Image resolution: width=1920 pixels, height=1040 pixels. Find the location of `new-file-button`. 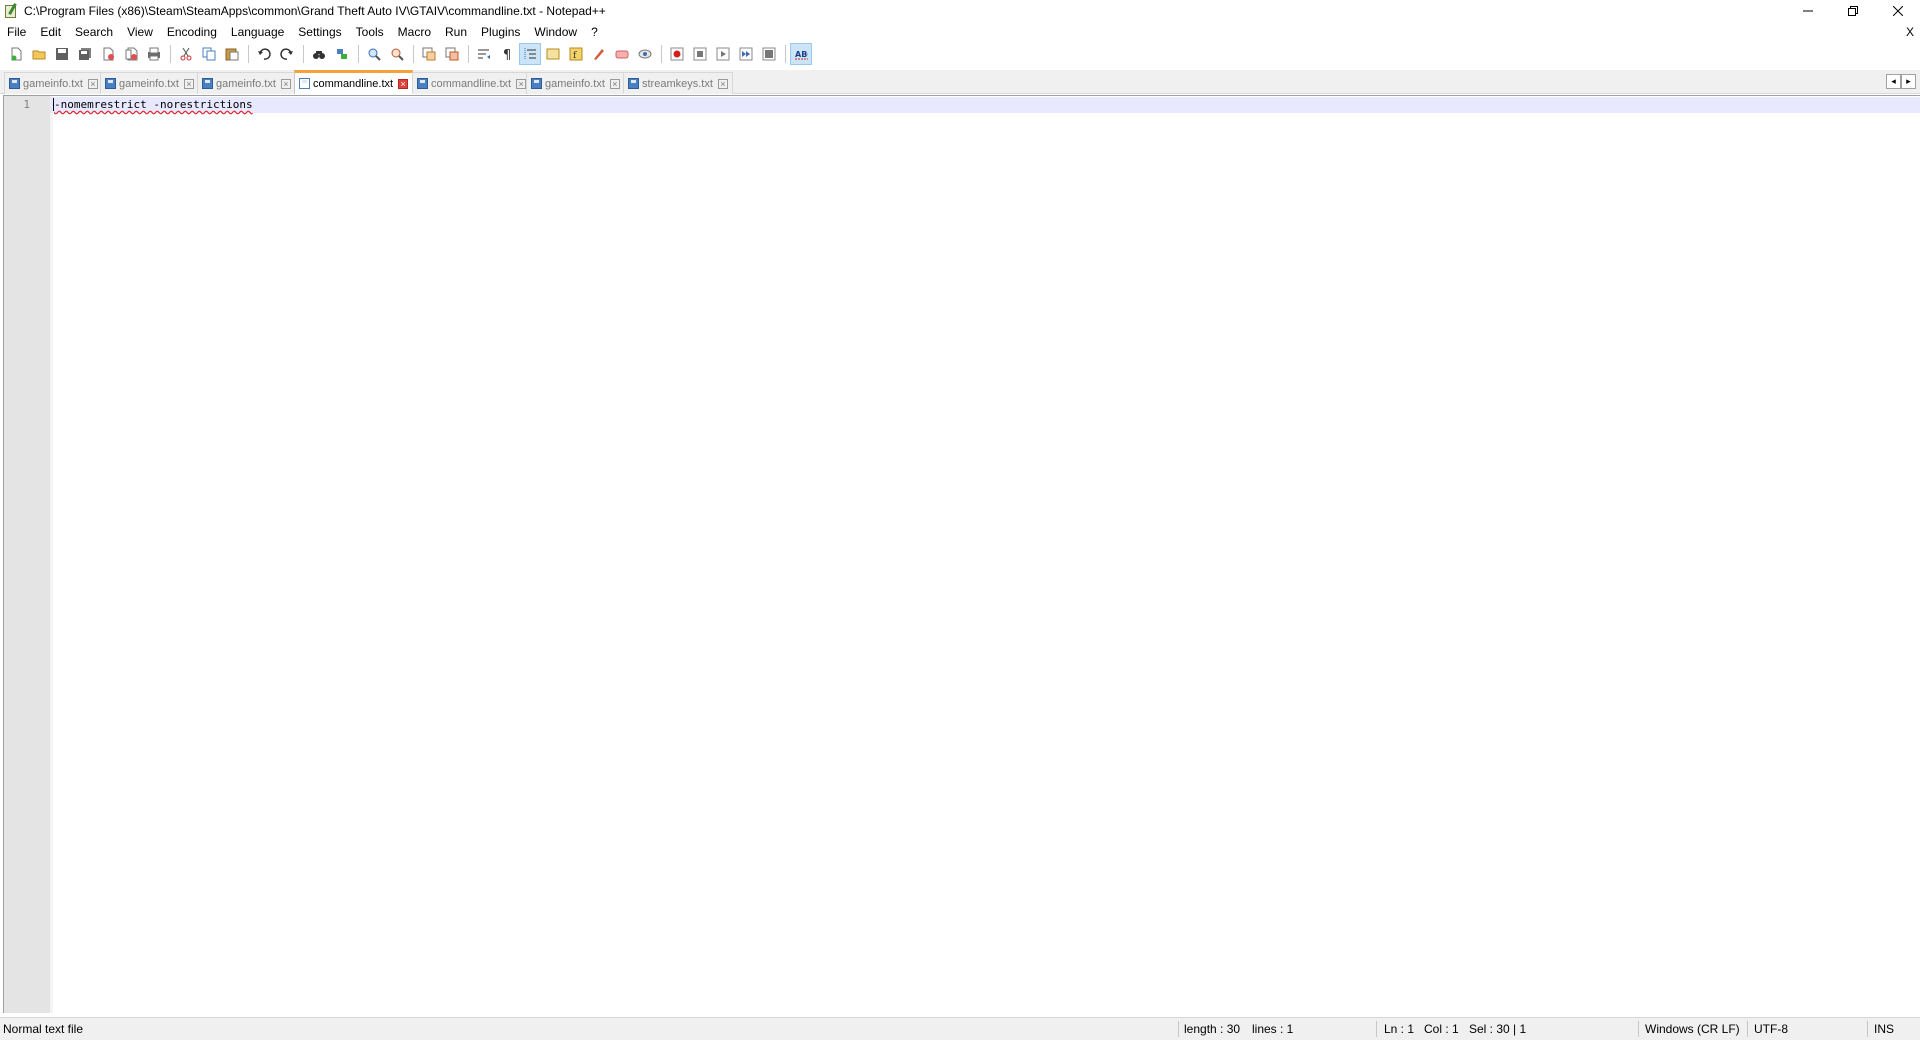

new-file-button is located at coordinates (16, 54).